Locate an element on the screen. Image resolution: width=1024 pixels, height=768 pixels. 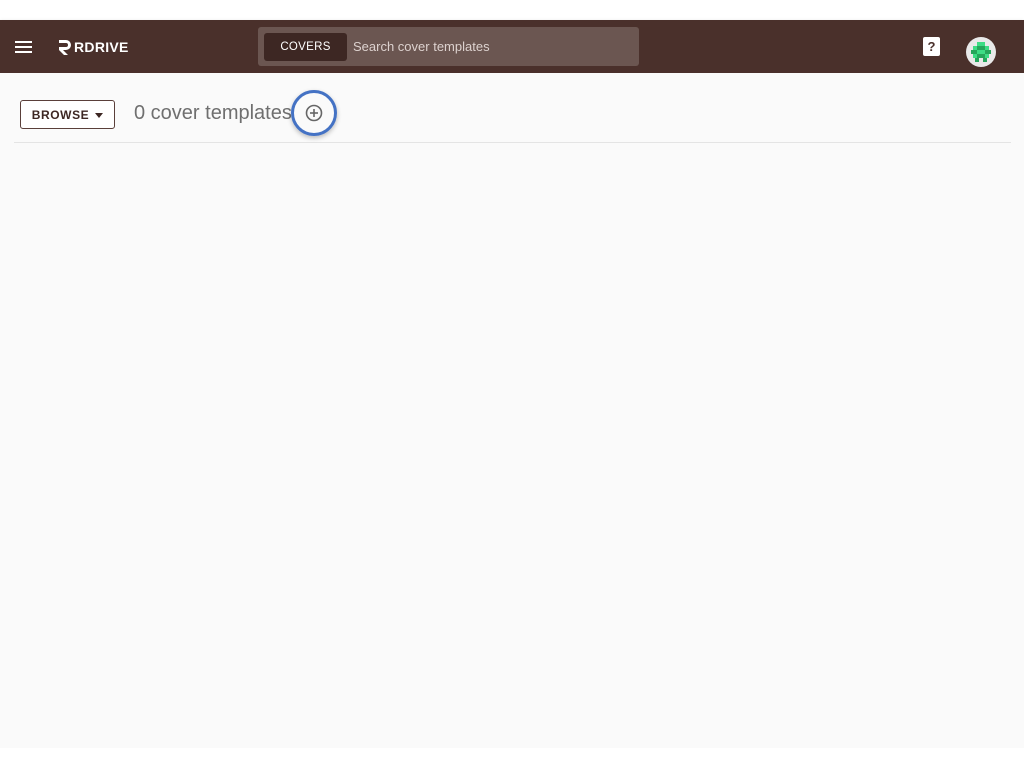
caret-down-icon is located at coordinates (99, 115).